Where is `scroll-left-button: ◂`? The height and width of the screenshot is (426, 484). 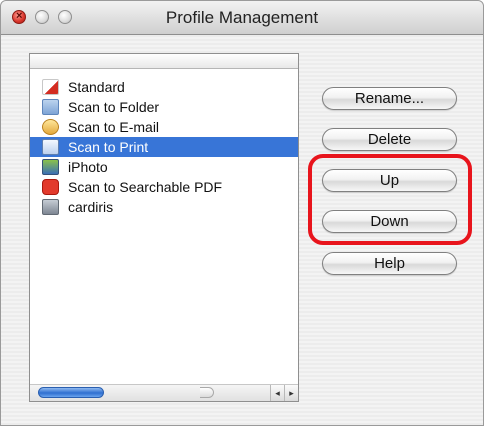
scroll-left-button: ◂ is located at coordinates (277, 393).